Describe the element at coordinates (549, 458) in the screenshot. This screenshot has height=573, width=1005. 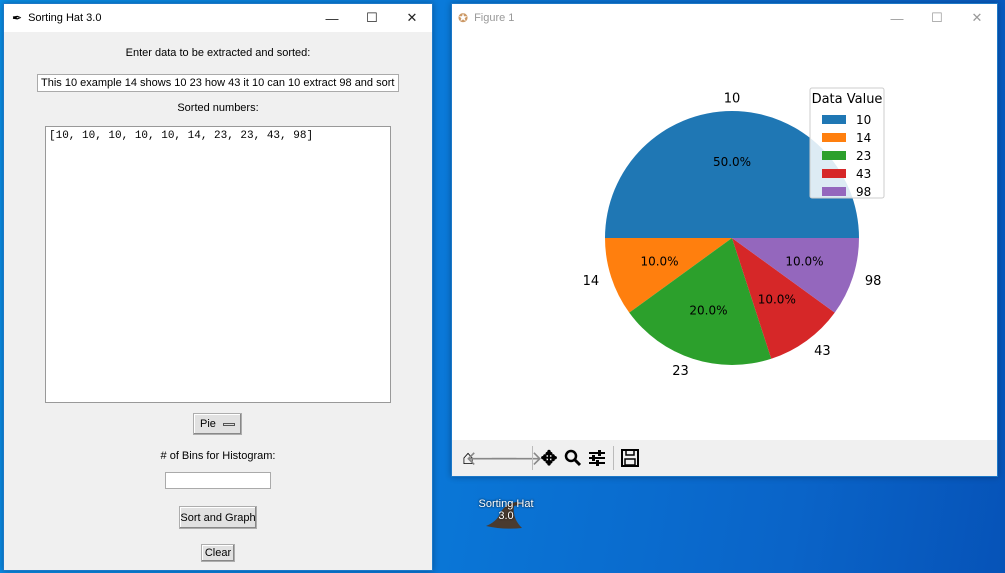
I see `pan-icon: ✥` at that location.